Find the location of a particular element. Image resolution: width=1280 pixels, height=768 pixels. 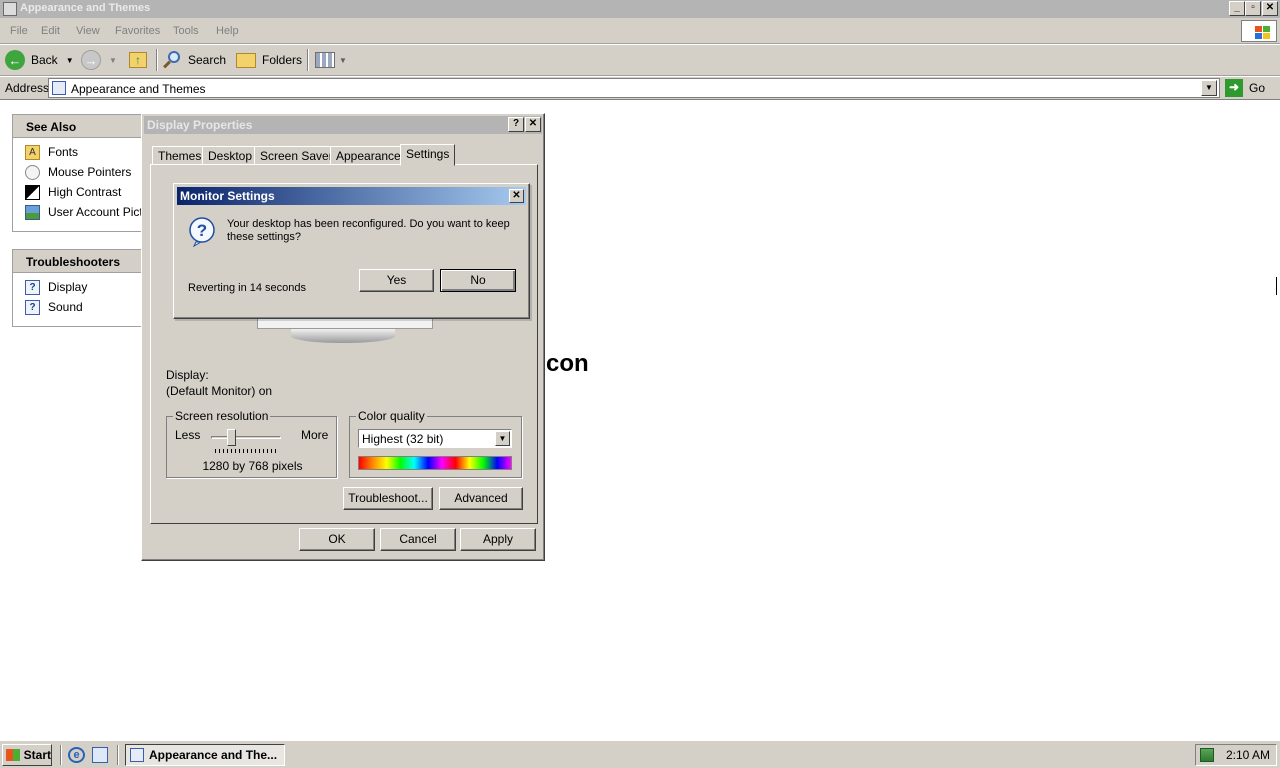

monitor-stand is located at coordinates (343, 336).